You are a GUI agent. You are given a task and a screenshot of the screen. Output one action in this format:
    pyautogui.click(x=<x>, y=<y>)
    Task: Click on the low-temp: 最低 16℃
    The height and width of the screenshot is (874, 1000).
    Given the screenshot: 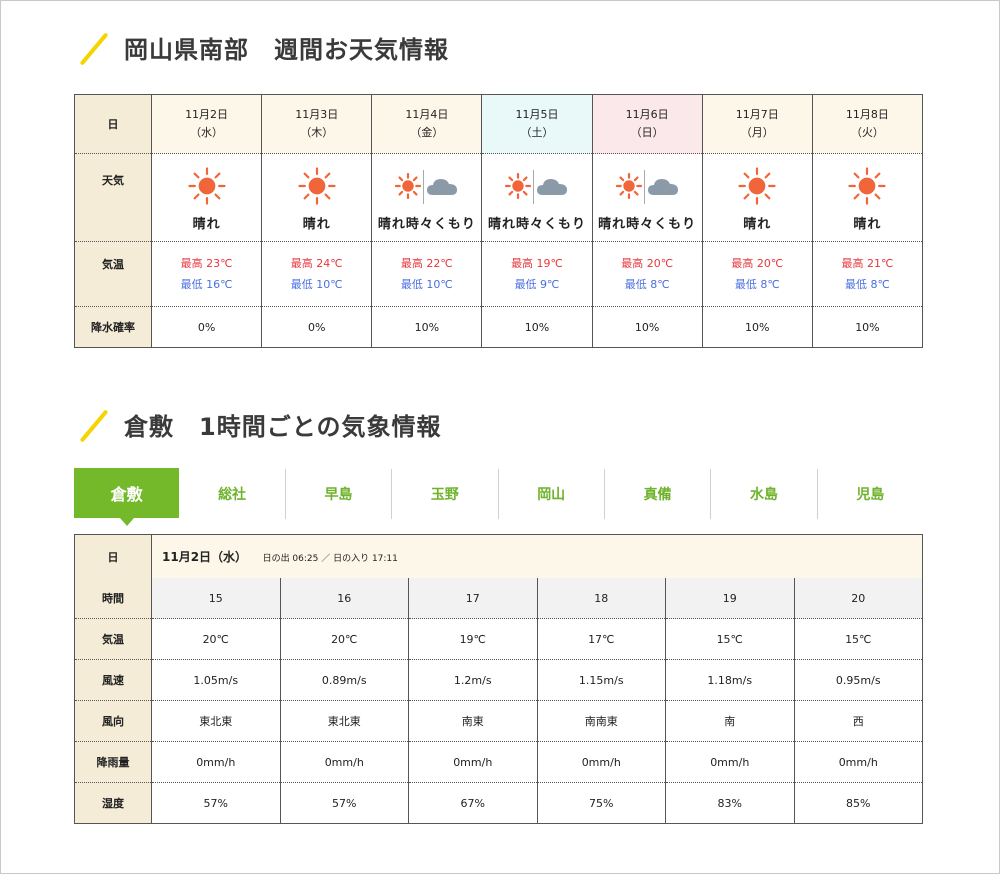 What is the action you would take?
    pyautogui.click(x=206, y=284)
    